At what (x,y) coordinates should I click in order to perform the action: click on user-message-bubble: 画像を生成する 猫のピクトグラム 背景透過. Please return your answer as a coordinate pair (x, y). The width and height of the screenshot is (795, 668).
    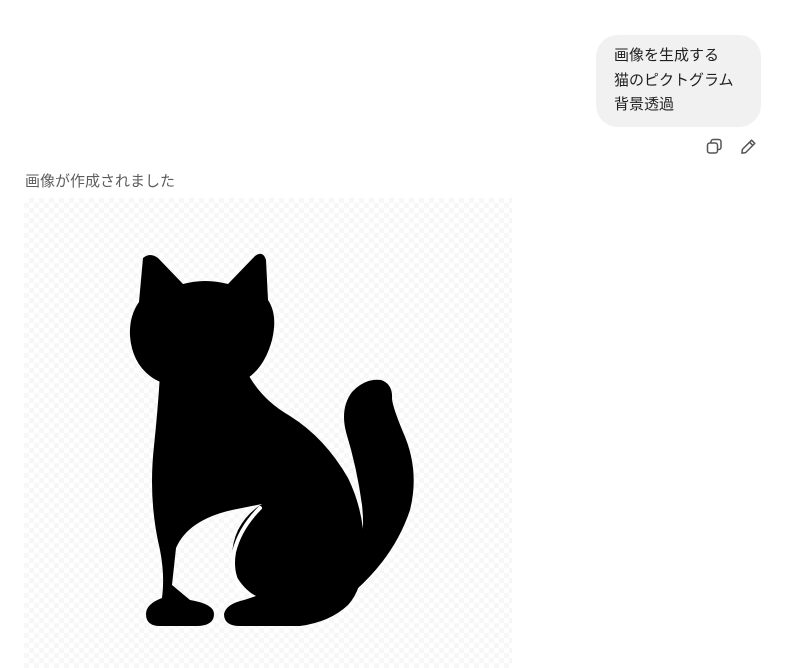
    Looking at the image, I should click on (678, 81).